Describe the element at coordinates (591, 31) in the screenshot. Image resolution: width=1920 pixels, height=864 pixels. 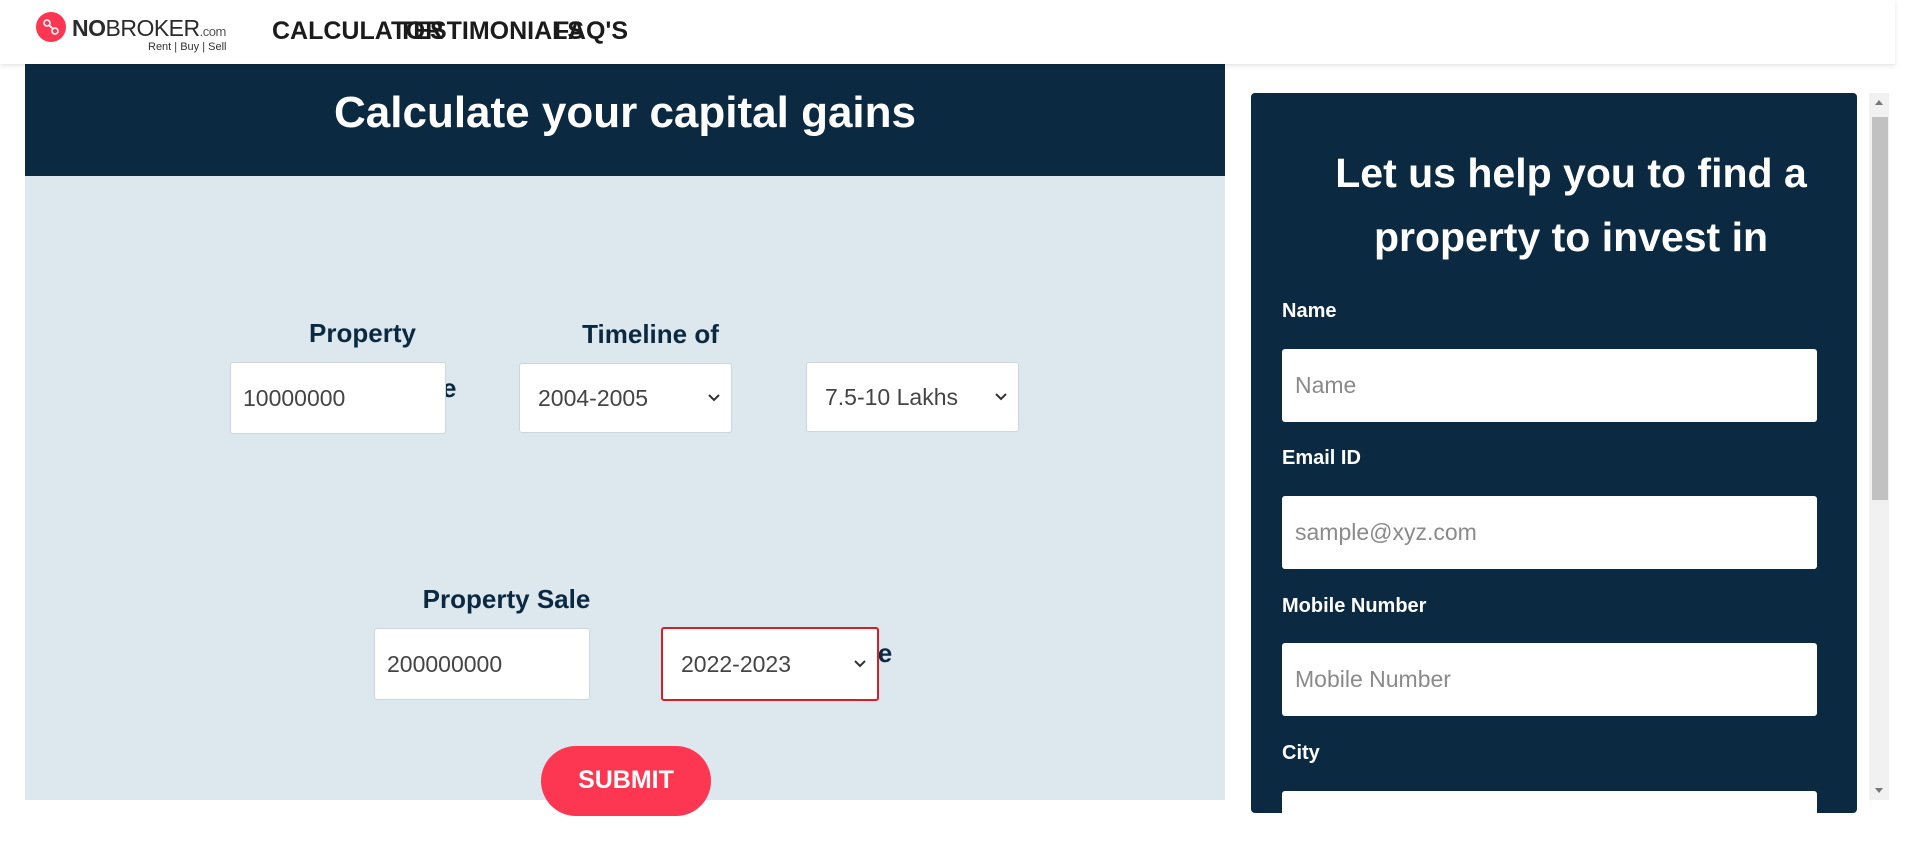
I see `nav-faqs: FAQ'S` at that location.